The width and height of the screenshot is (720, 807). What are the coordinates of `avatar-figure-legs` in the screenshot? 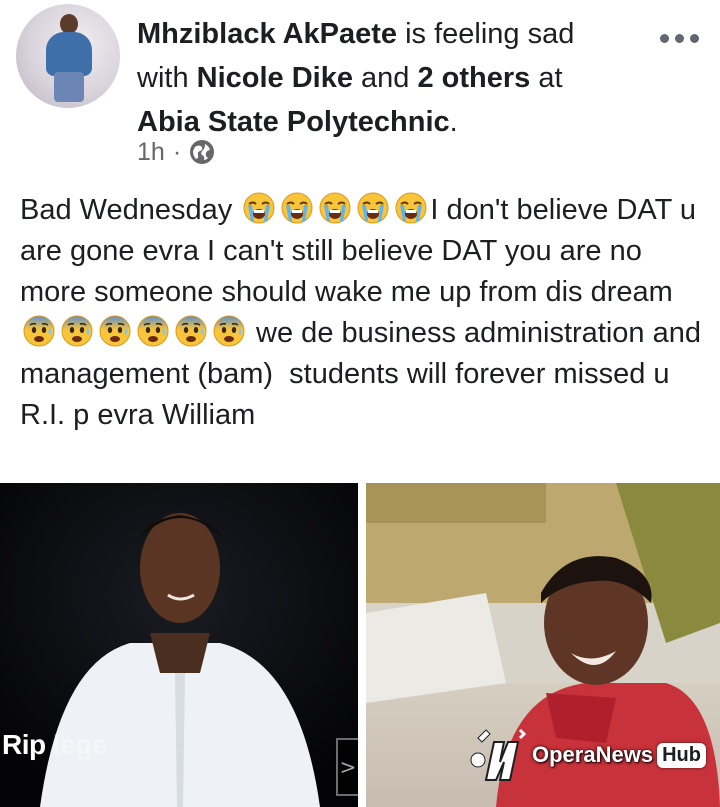 It's located at (69, 87).